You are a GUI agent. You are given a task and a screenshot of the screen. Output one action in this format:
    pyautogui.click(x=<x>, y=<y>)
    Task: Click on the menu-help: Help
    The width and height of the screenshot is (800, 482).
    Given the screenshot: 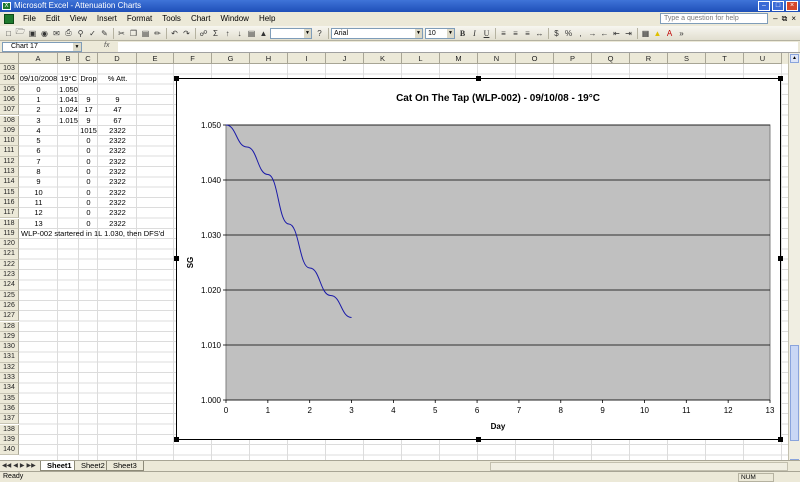 What is the action you would take?
    pyautogui.click(x=267, y=19)
    